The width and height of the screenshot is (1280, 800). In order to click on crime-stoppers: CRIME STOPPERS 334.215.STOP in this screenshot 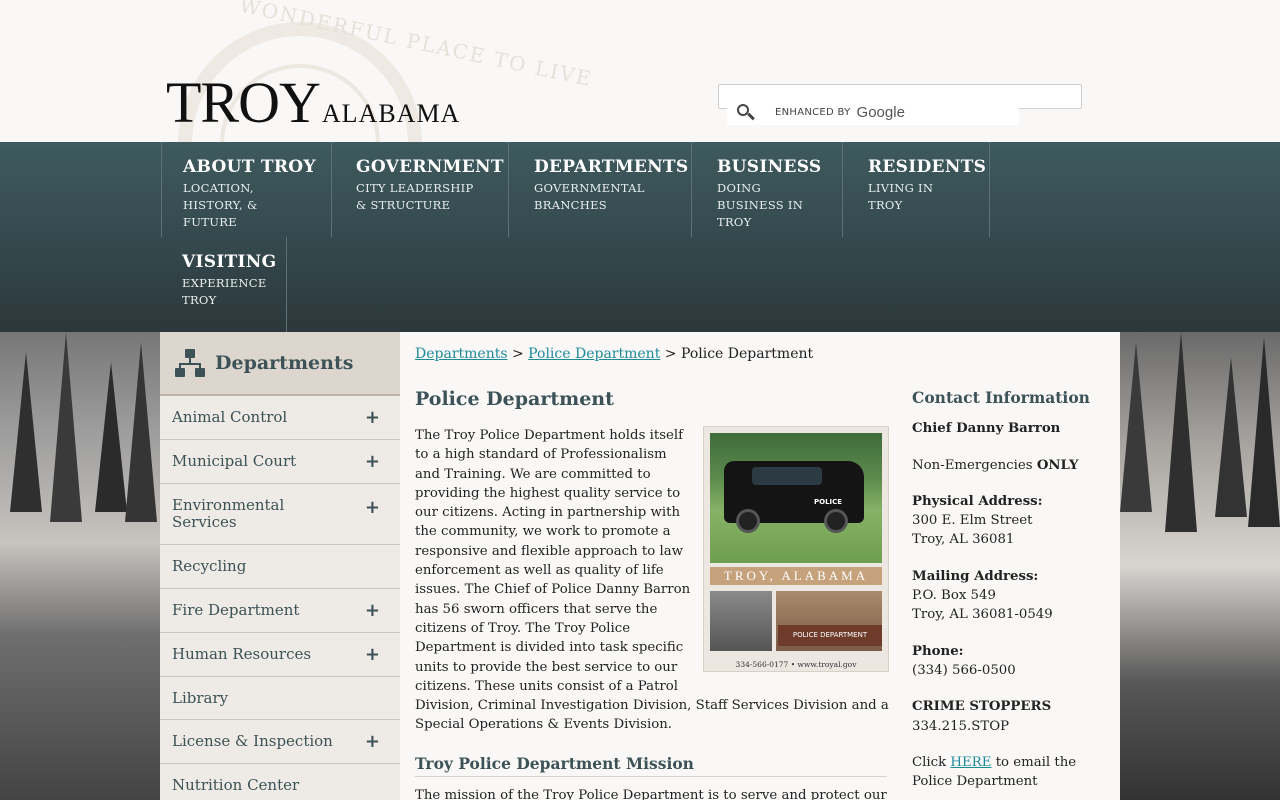, I will do `click(982, 716)`.